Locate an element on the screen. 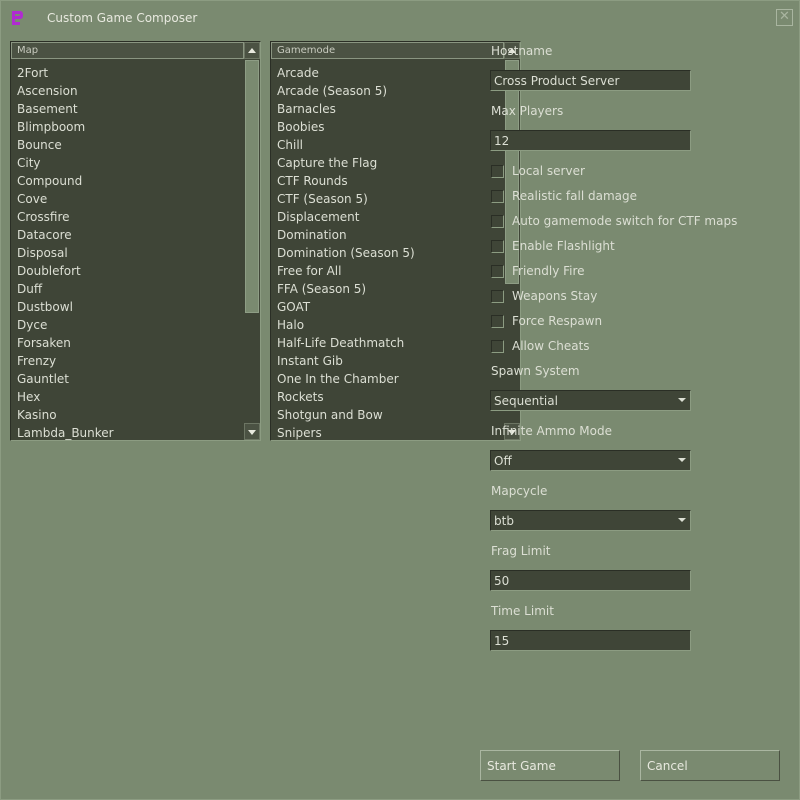 The height and width of the screenshot is (800, 800). list-item: Forsaken is located at coordinates (65, 343).